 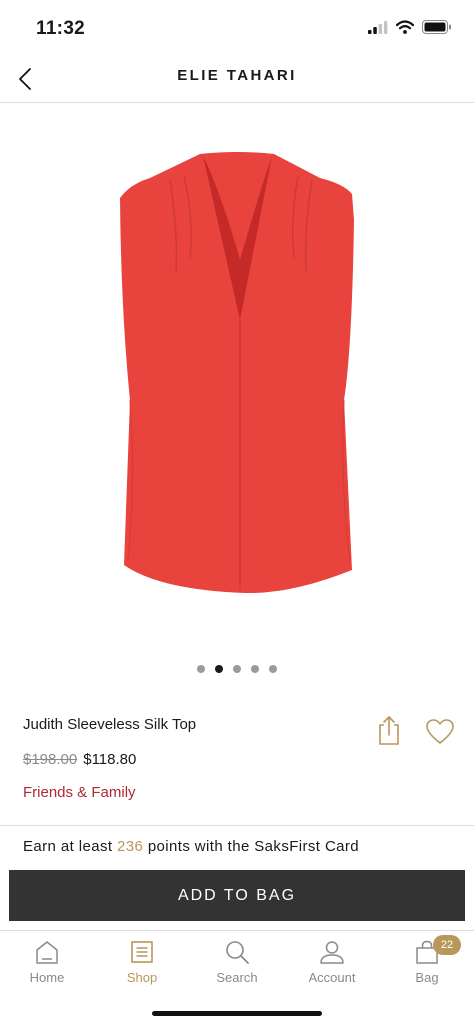 I want to click on divider, so click(x=237, y=825).